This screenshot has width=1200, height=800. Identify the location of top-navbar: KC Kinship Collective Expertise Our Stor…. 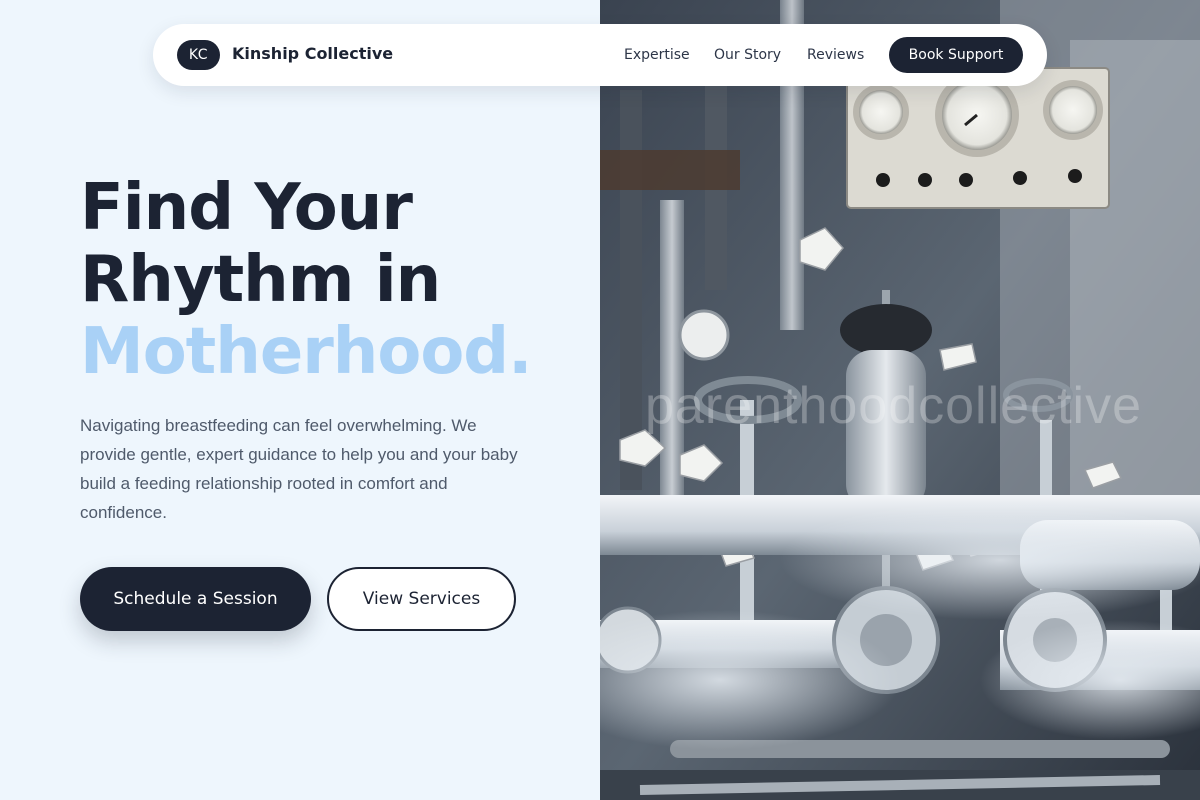
(600, 55).